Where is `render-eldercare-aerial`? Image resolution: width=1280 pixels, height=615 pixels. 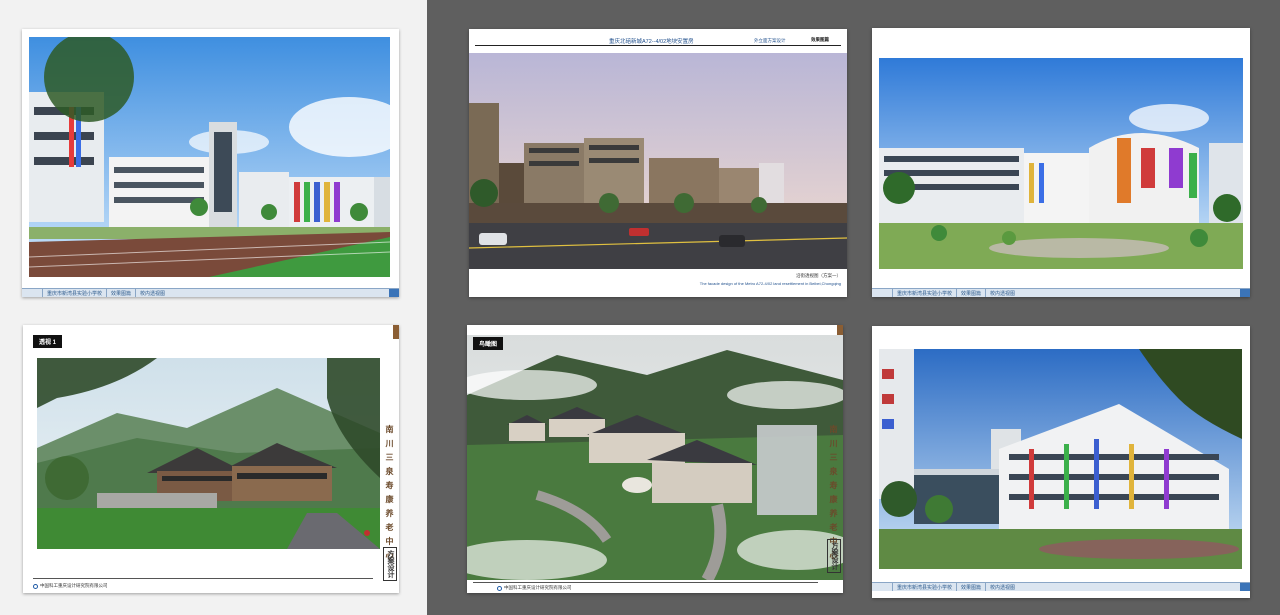
render-eldercare-aerial is located at coordinates (655, 457).